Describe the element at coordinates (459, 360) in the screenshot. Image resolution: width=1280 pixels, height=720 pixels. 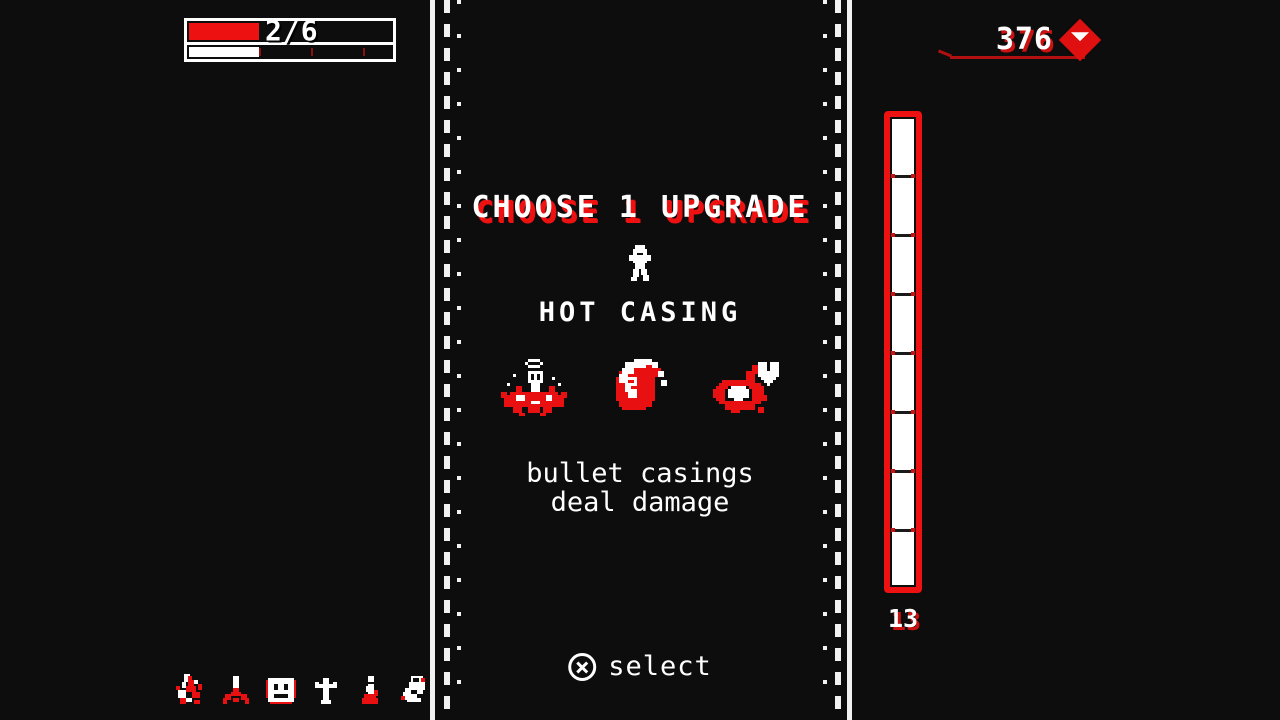
I see `divider-rail-left-dash-inner` at that location.